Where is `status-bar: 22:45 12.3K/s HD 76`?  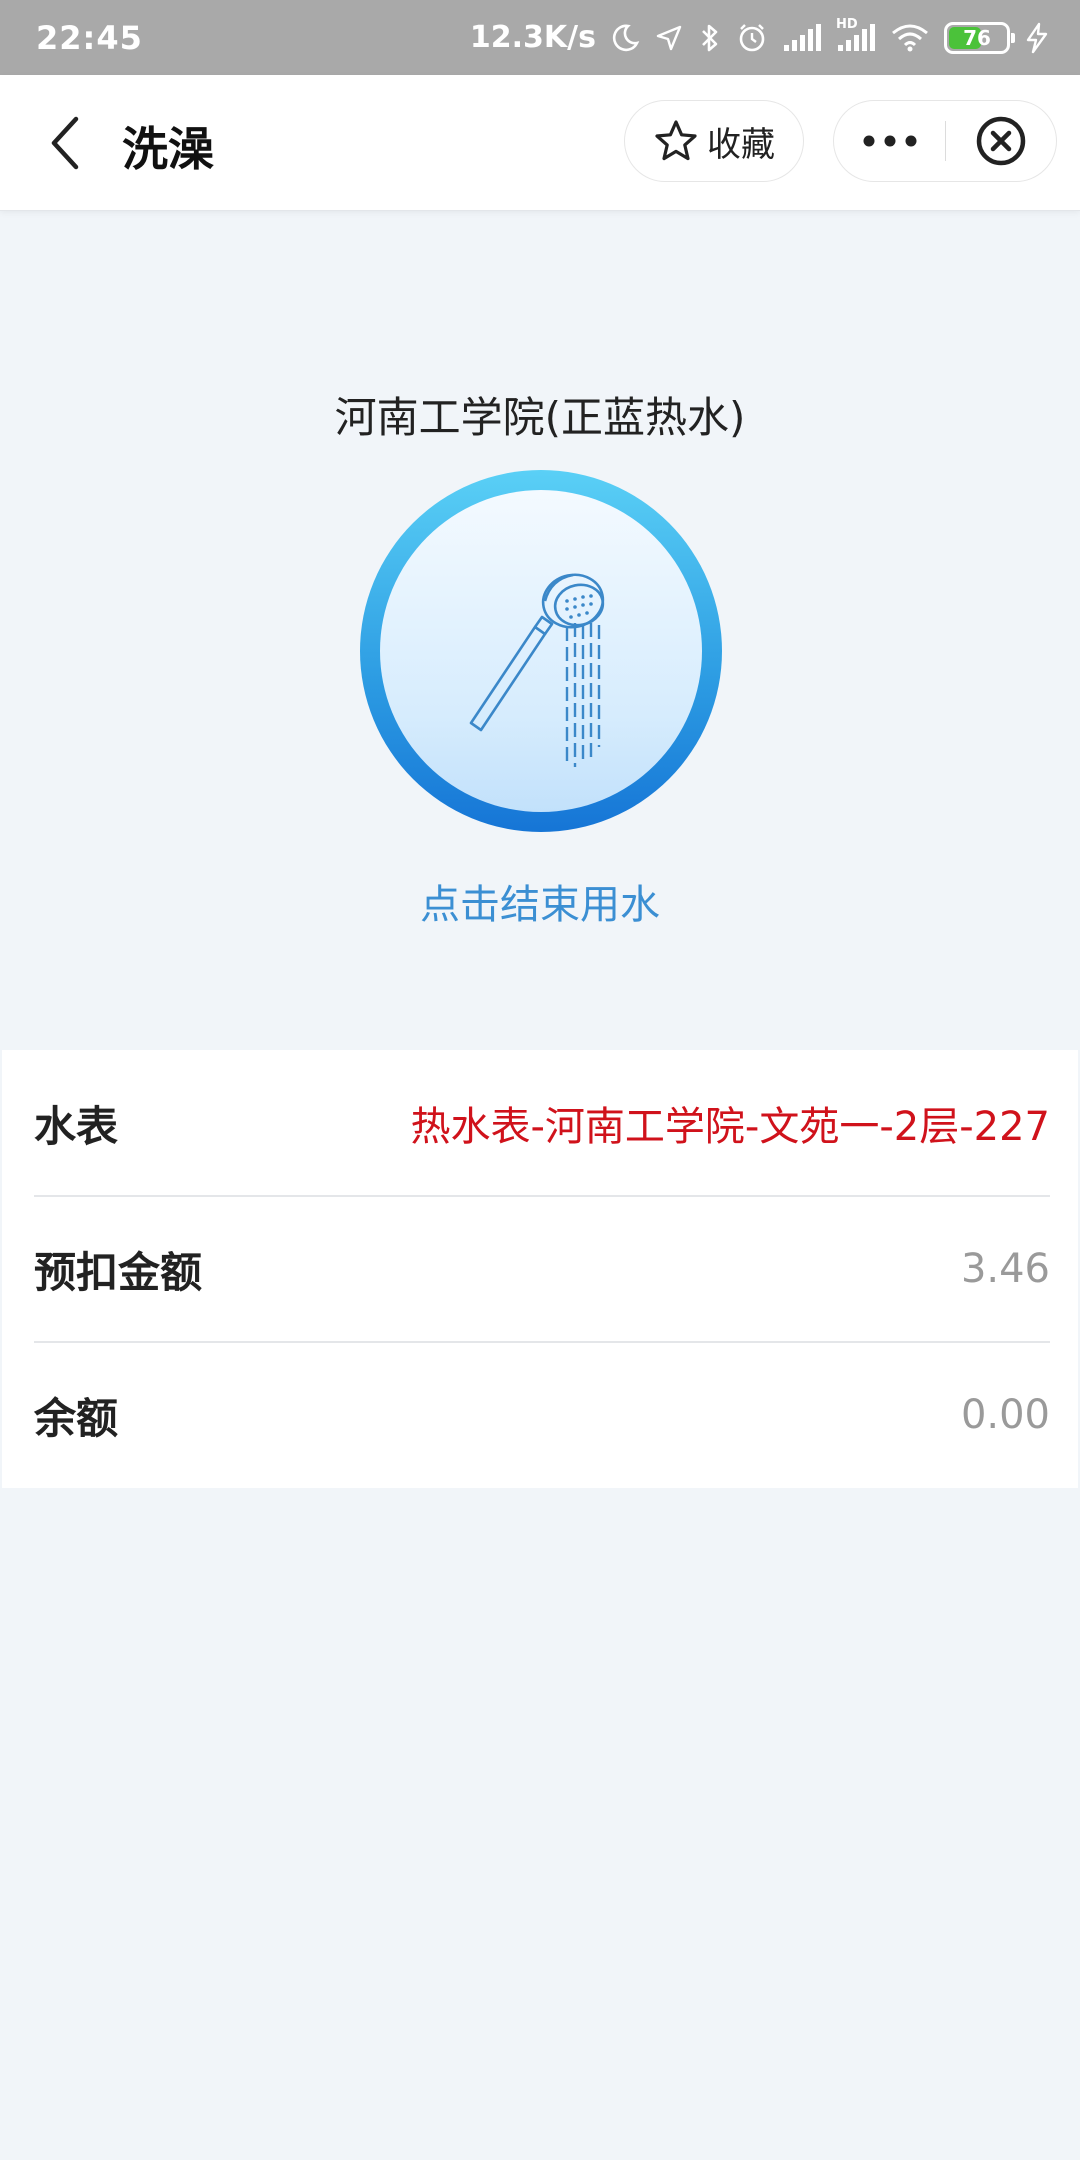 status-bar: 22:45 12.3K/s HD 76 is located at coordinates (540, 37).